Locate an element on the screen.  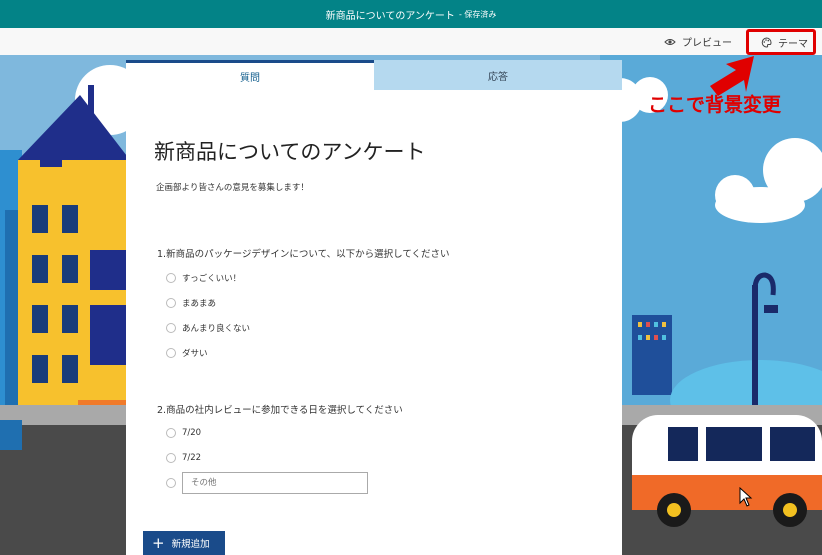
form-description: 企画部より皆さんの意見を募集します！ is located at coordinates (232, 187).